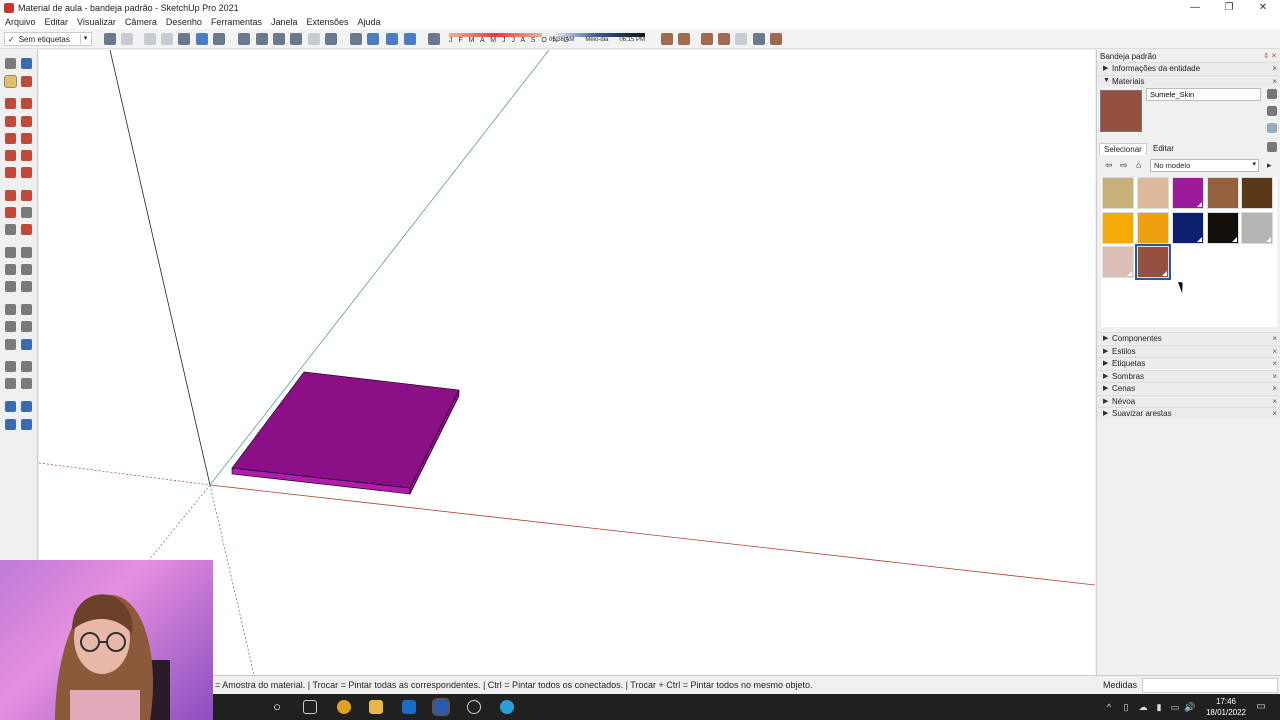 Image resolution: width=1280 pixels, height=720 pixels. Describe the element at coordinates (409, 707) in the screenshot. I see `mail-icon` at that location.